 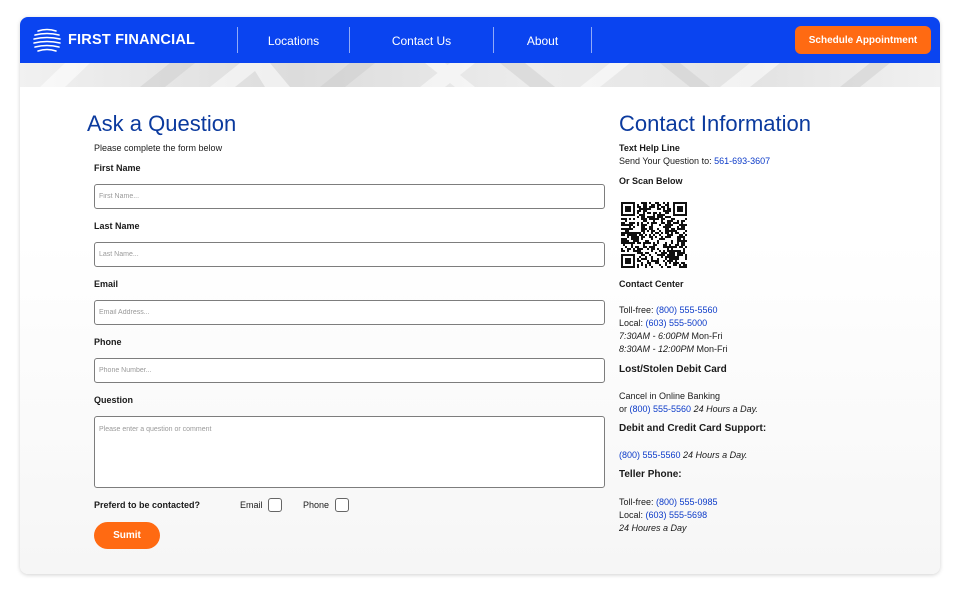 What do you see at coordinates (108, 342) in the screenshot?
I see `phone-label: Phone` at bounding box center [108, 342].